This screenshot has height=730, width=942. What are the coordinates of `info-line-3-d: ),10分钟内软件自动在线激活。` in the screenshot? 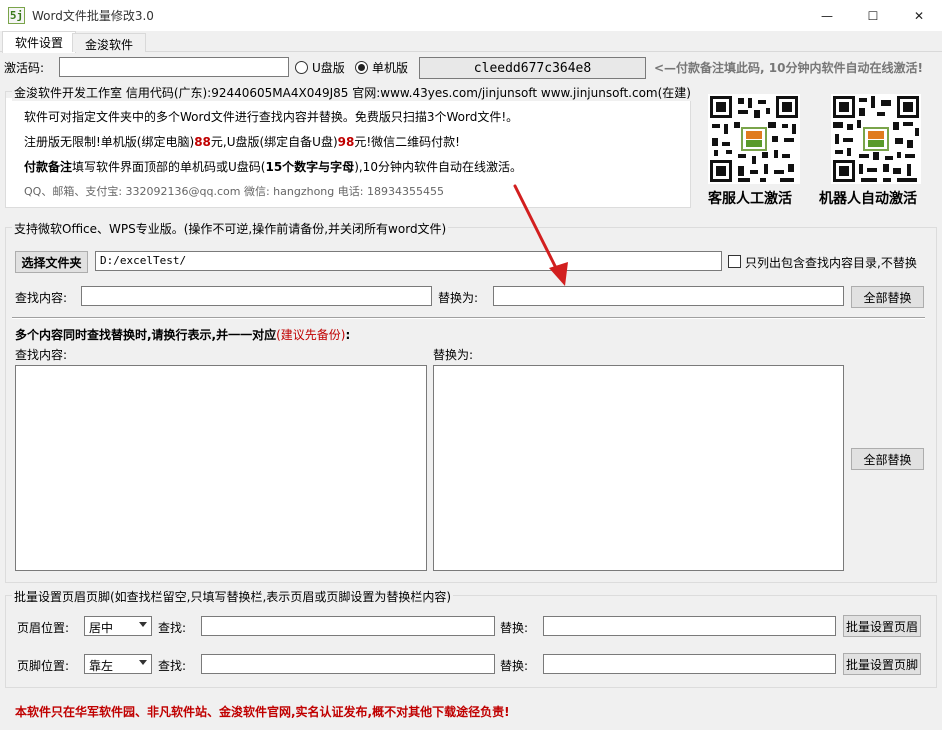 It's located at (438, 167).